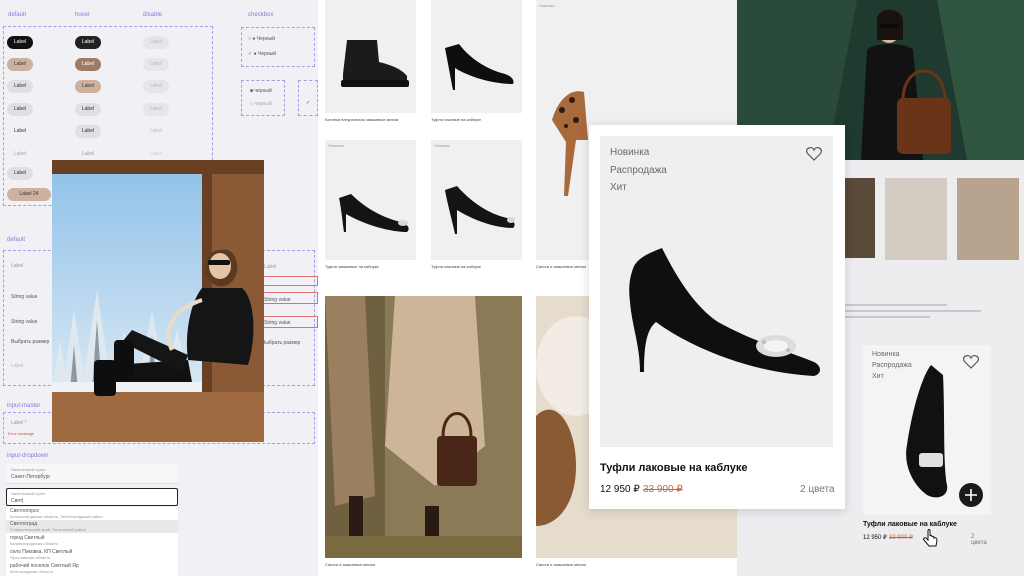 This screenshot has width=1024, height=576. Describe the element at coordinates (910, 524) in the screenshot. I see `small-product-name: Туфли лаковые на каблуке` at that location.